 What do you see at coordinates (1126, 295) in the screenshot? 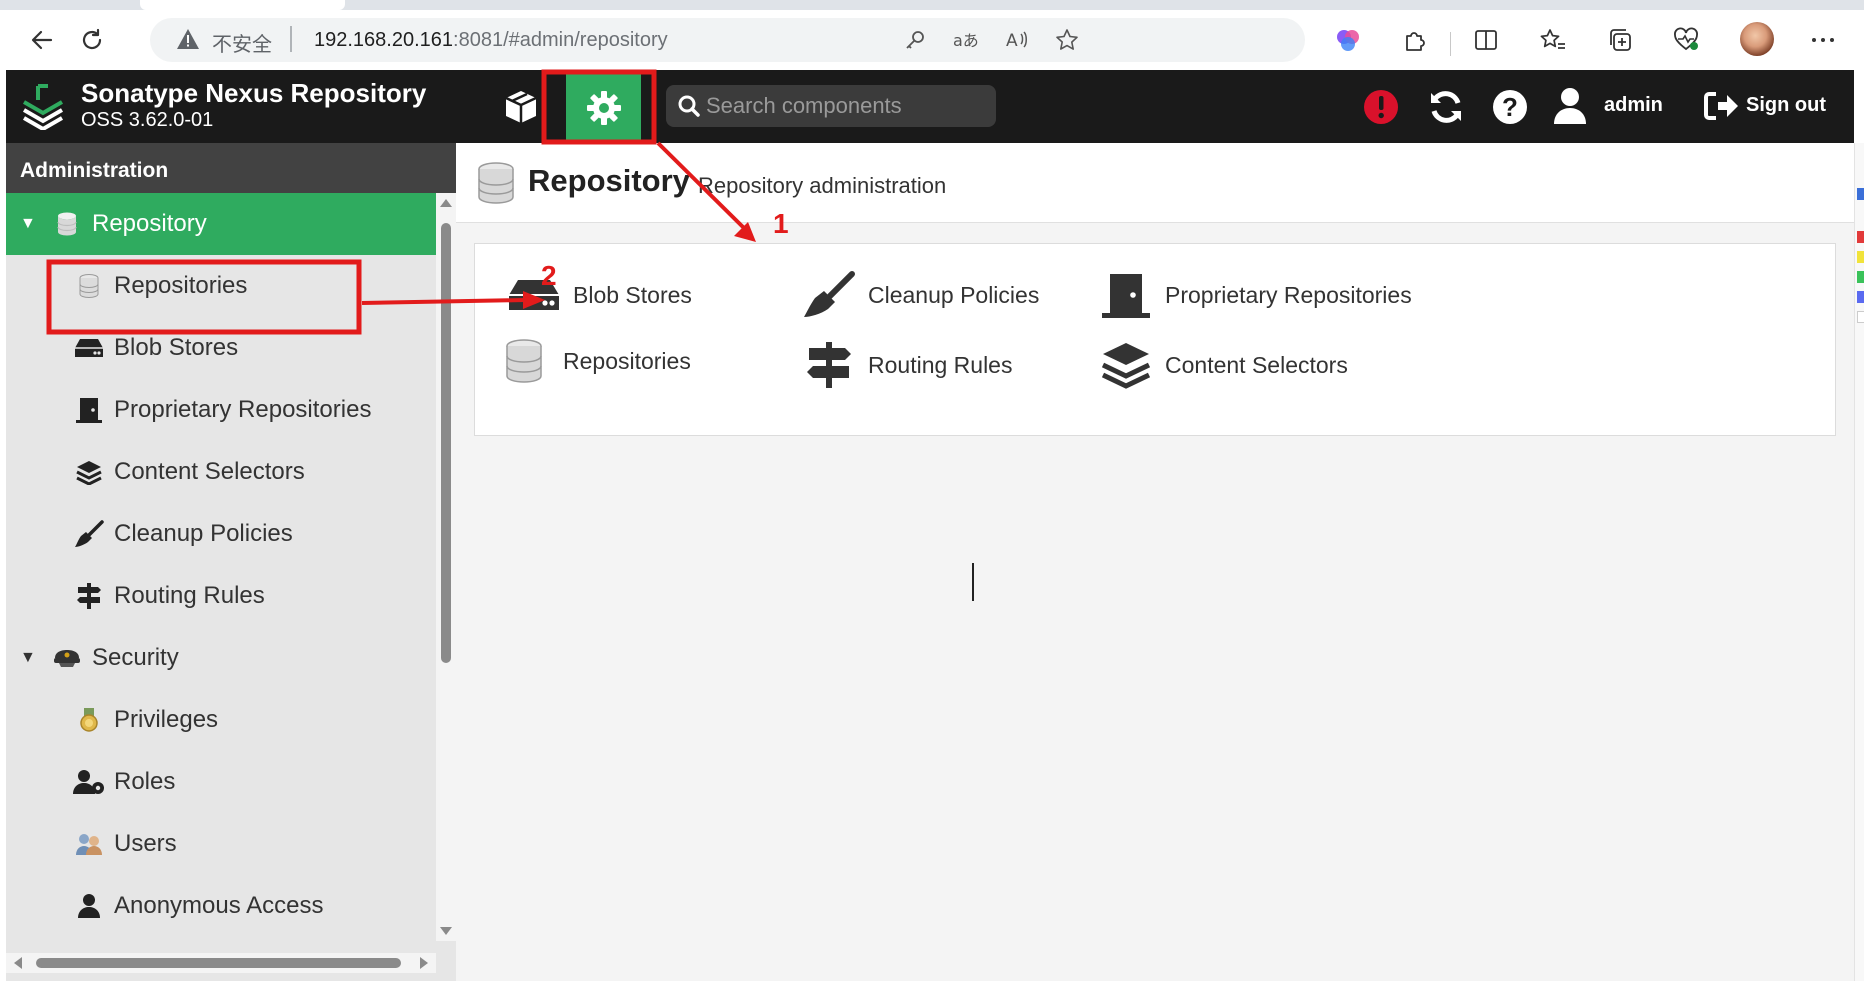
I see `door-icon` at bounding box center [1126, 295].